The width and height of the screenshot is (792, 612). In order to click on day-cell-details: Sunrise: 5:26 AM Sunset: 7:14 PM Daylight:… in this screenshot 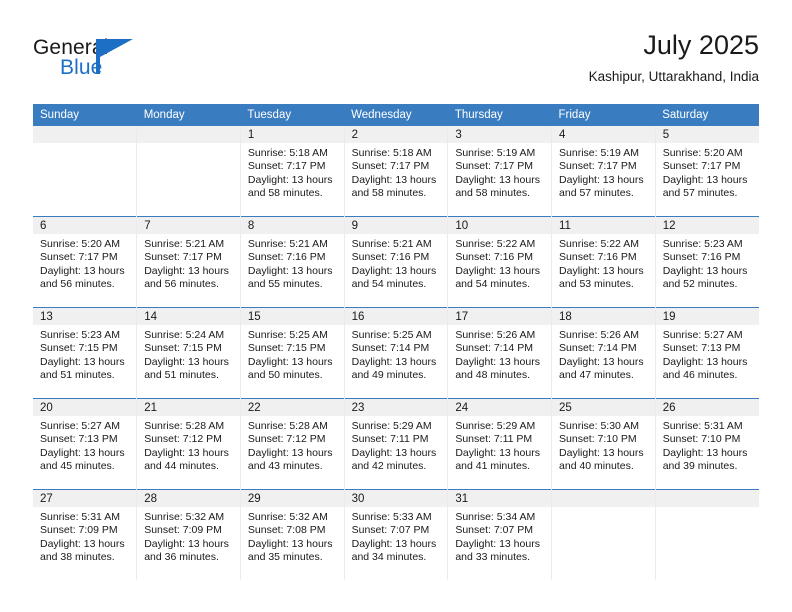, I will do `click(603, 354)`.